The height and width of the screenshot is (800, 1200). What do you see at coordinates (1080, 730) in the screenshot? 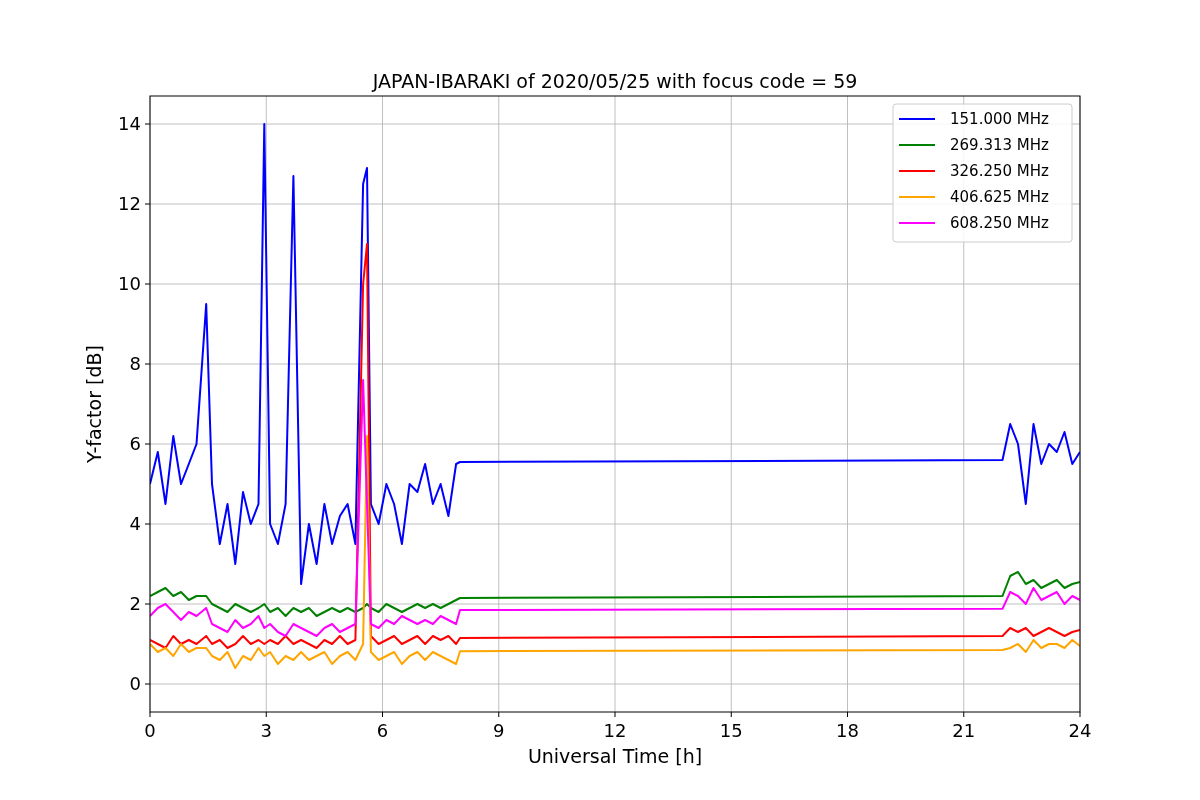
I see `x-tick-label: 24` at bounding box center [1080, 730].